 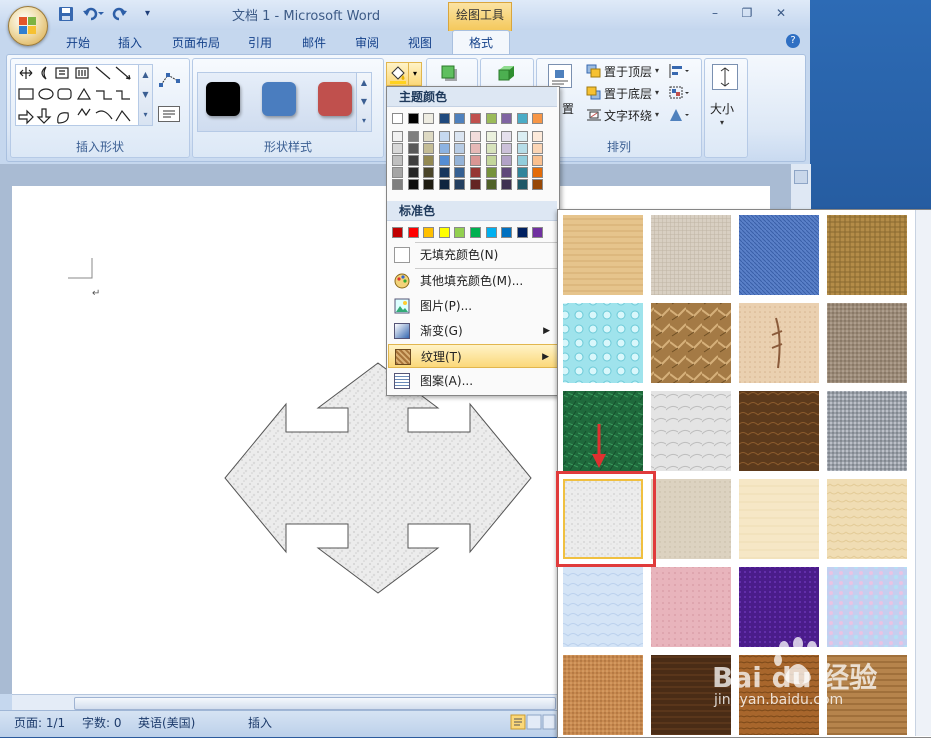 I want to click on texture-recycled-paper, so click(x=691, y=519).